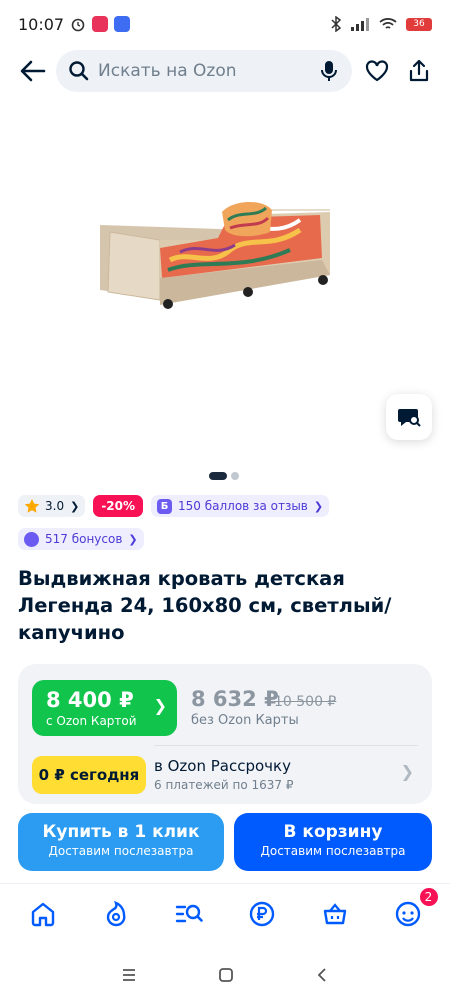  I want to click on installment-today-badge: 0 ₽ сегодня, so click(89, 775).